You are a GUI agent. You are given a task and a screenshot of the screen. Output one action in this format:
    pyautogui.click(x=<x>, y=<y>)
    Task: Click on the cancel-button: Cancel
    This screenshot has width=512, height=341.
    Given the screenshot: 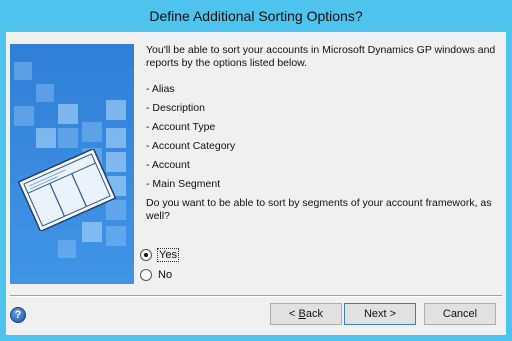 What is the action you would take?
    pyautogui.click(x=460, y=314)
    